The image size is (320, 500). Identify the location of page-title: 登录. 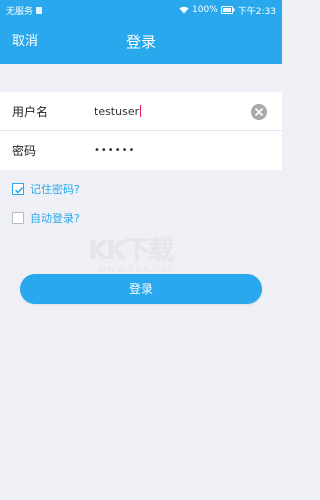
(140, 42).